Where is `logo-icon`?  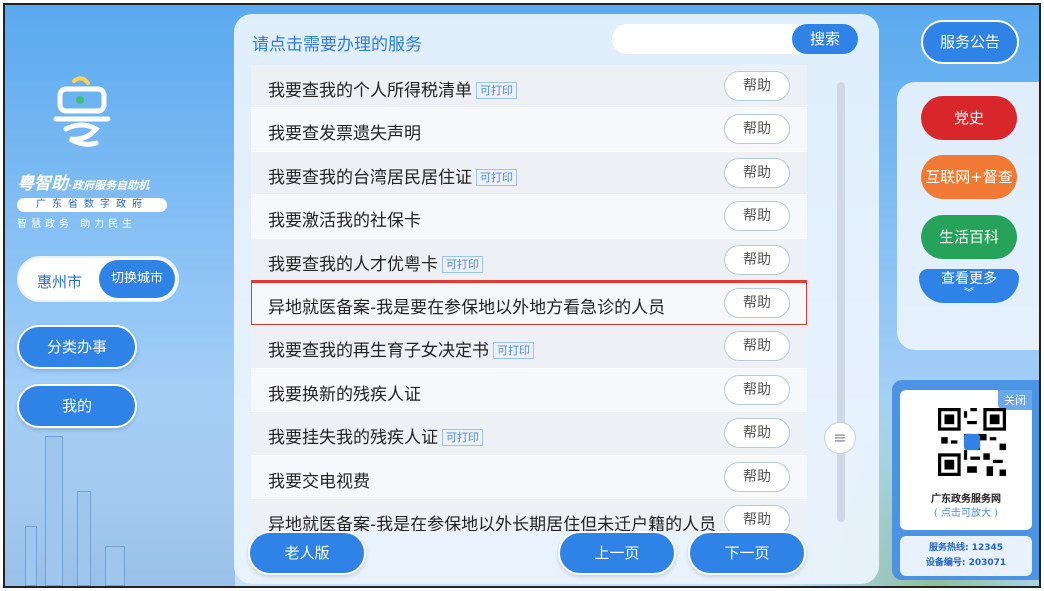 logo-icon is located at coordinates (82, 111).